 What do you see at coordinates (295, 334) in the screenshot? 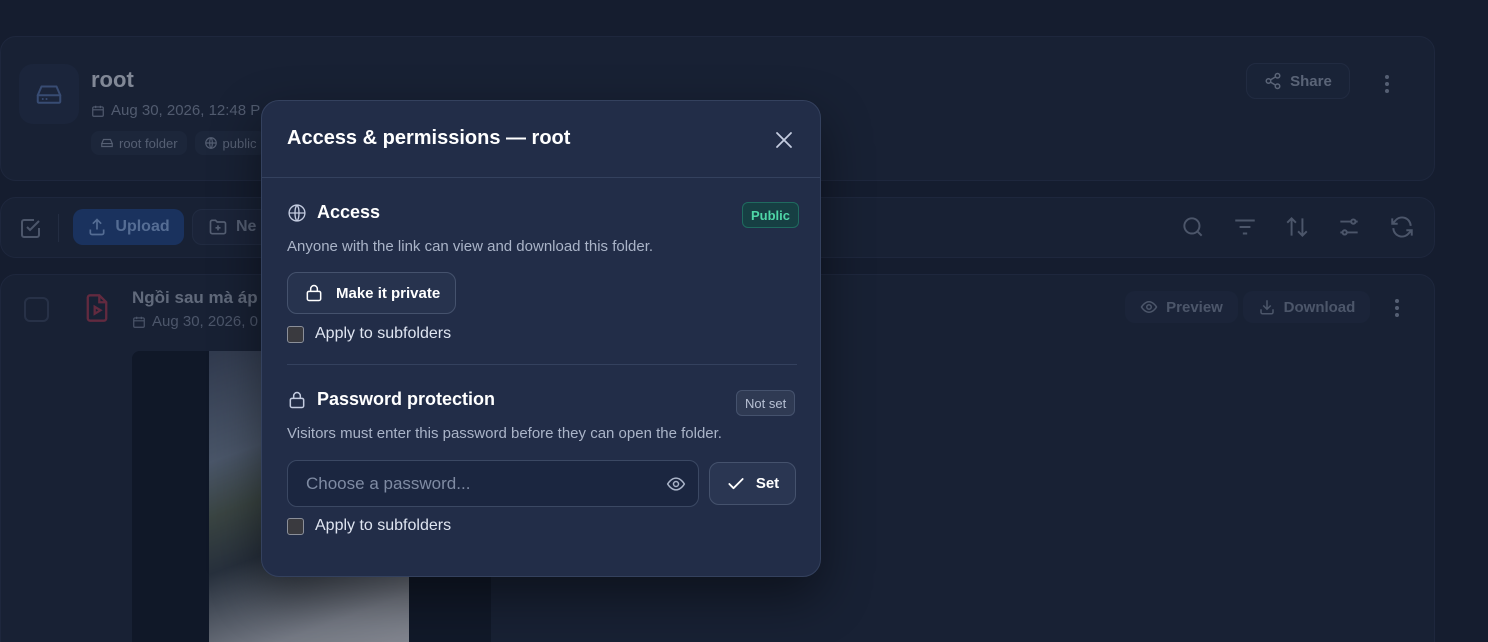
I see `access-apply-subfolders-checkbox` at bounding box center [295, 334].